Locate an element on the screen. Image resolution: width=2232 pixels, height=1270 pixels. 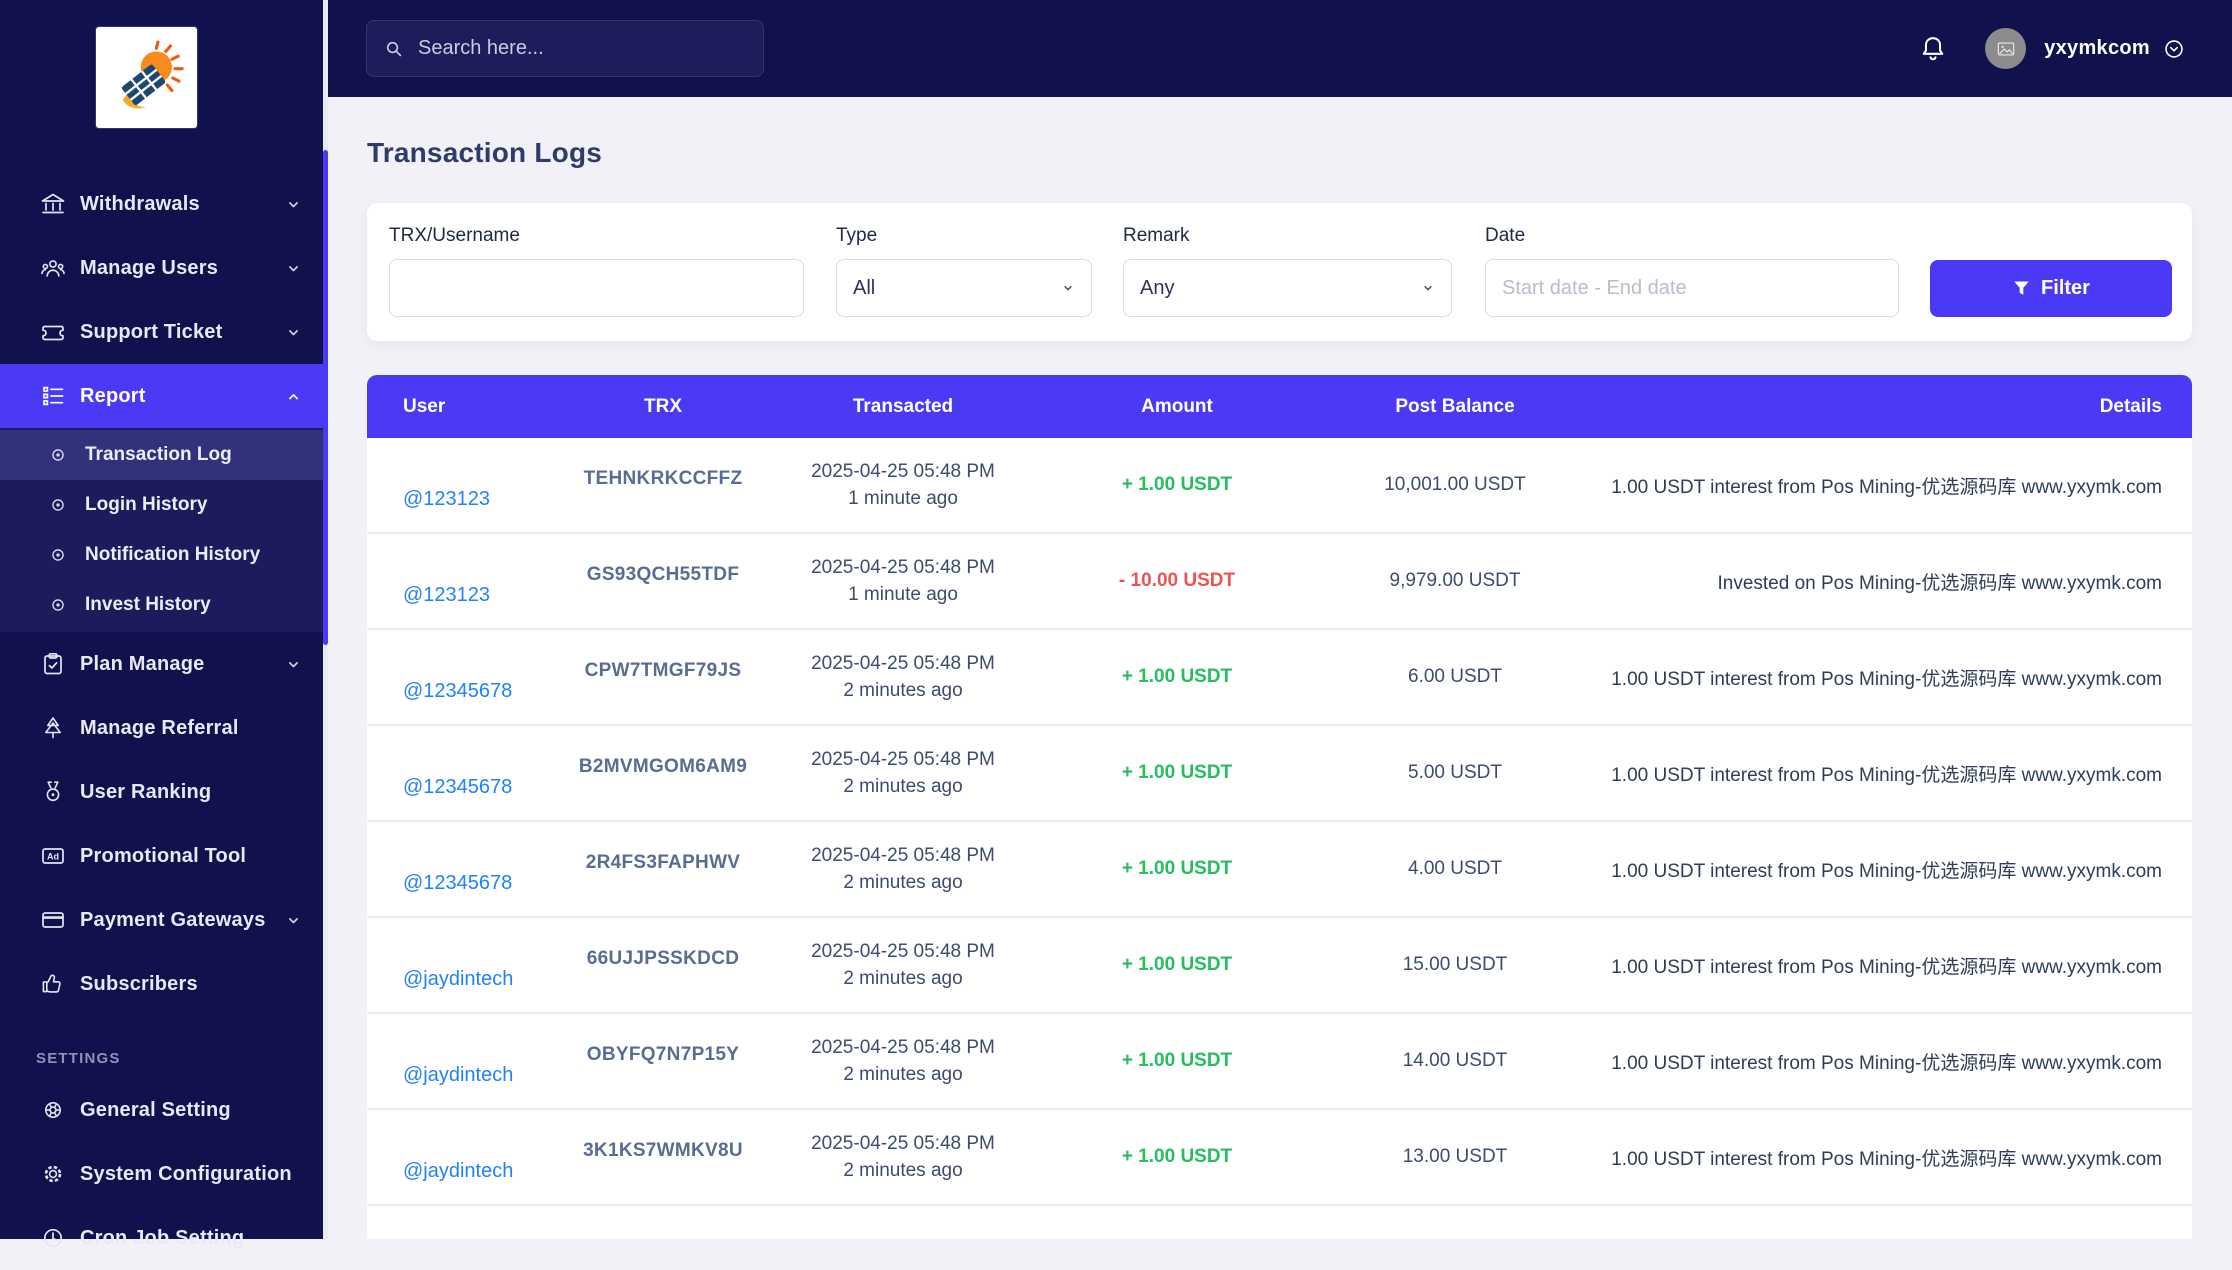
sidebar-item-user-ranking: User Ranking is located at coordinates (164, 792).